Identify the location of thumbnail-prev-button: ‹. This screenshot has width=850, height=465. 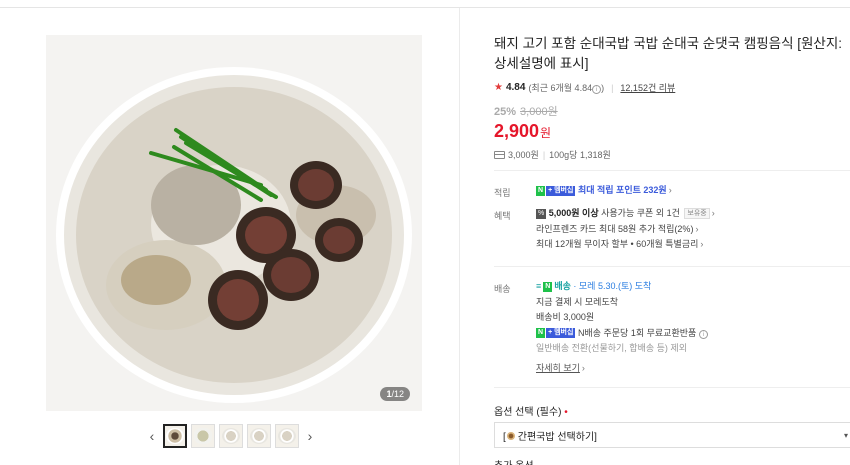
(152, 436).